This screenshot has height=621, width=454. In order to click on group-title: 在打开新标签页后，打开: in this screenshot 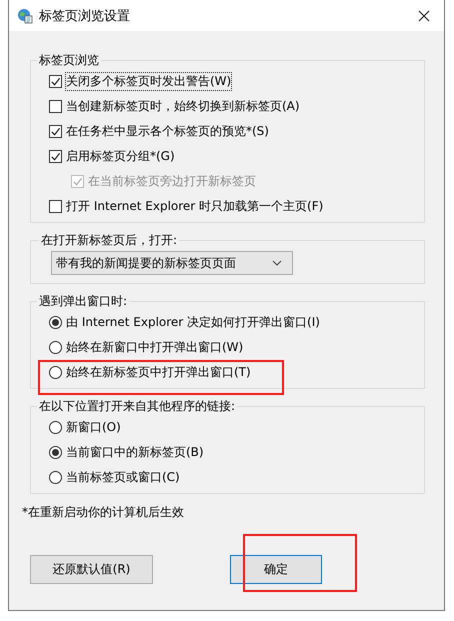, I will do `click(109, 240)`.